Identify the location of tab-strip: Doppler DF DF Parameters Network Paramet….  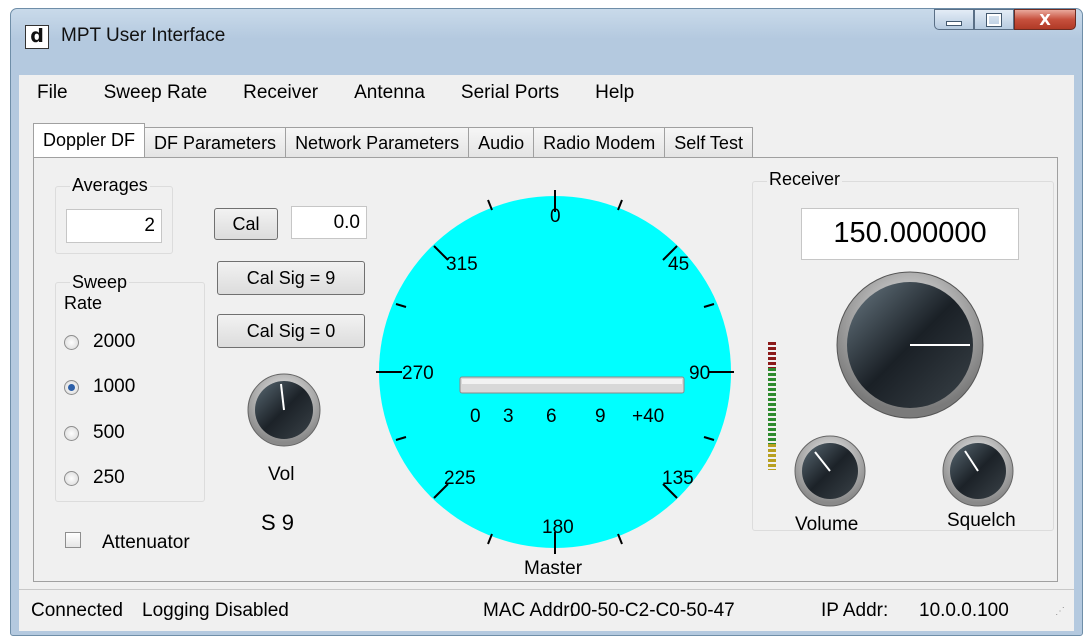
(393, 140).